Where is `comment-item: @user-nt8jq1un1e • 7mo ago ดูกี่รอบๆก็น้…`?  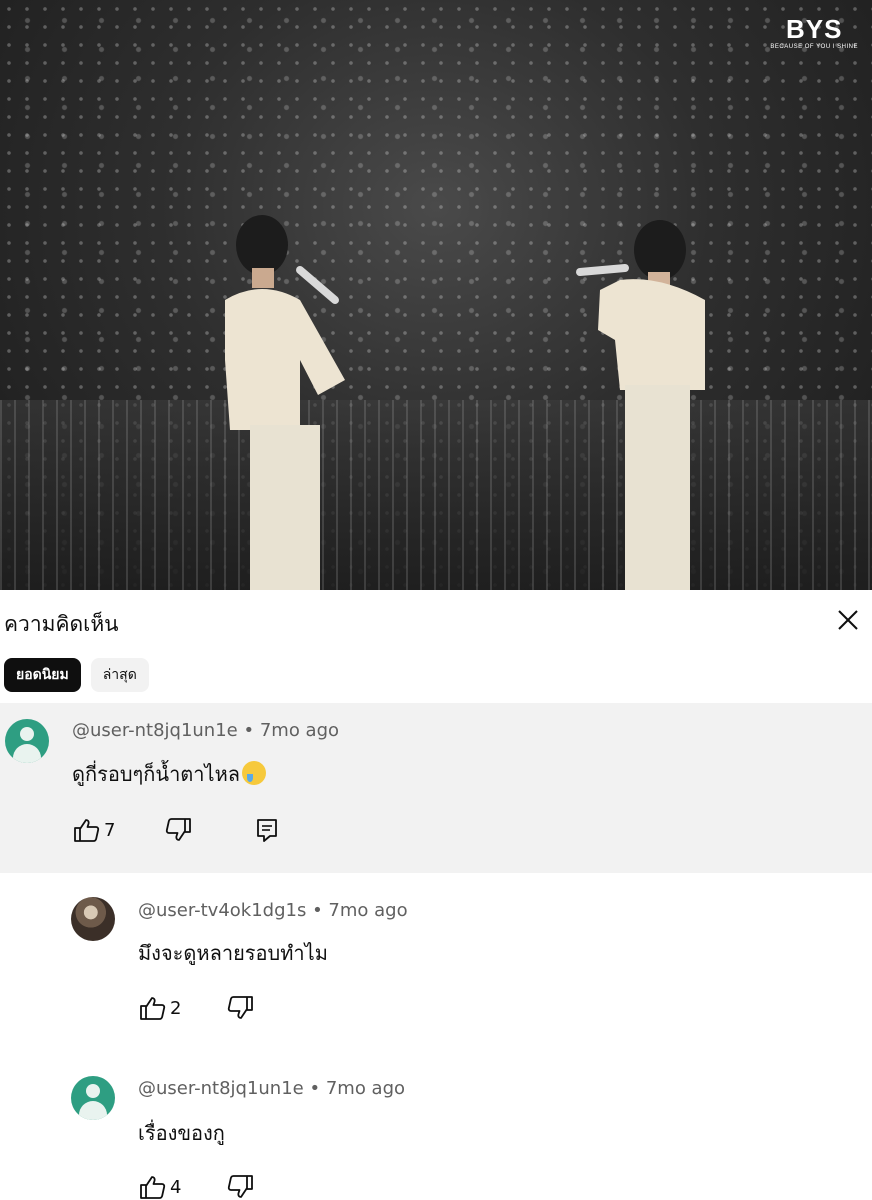
comment-item: @user-nt8jq1un1e • 7mo ago ดูกี่รอบๆก็น้… is located at coordinates (436, 788).